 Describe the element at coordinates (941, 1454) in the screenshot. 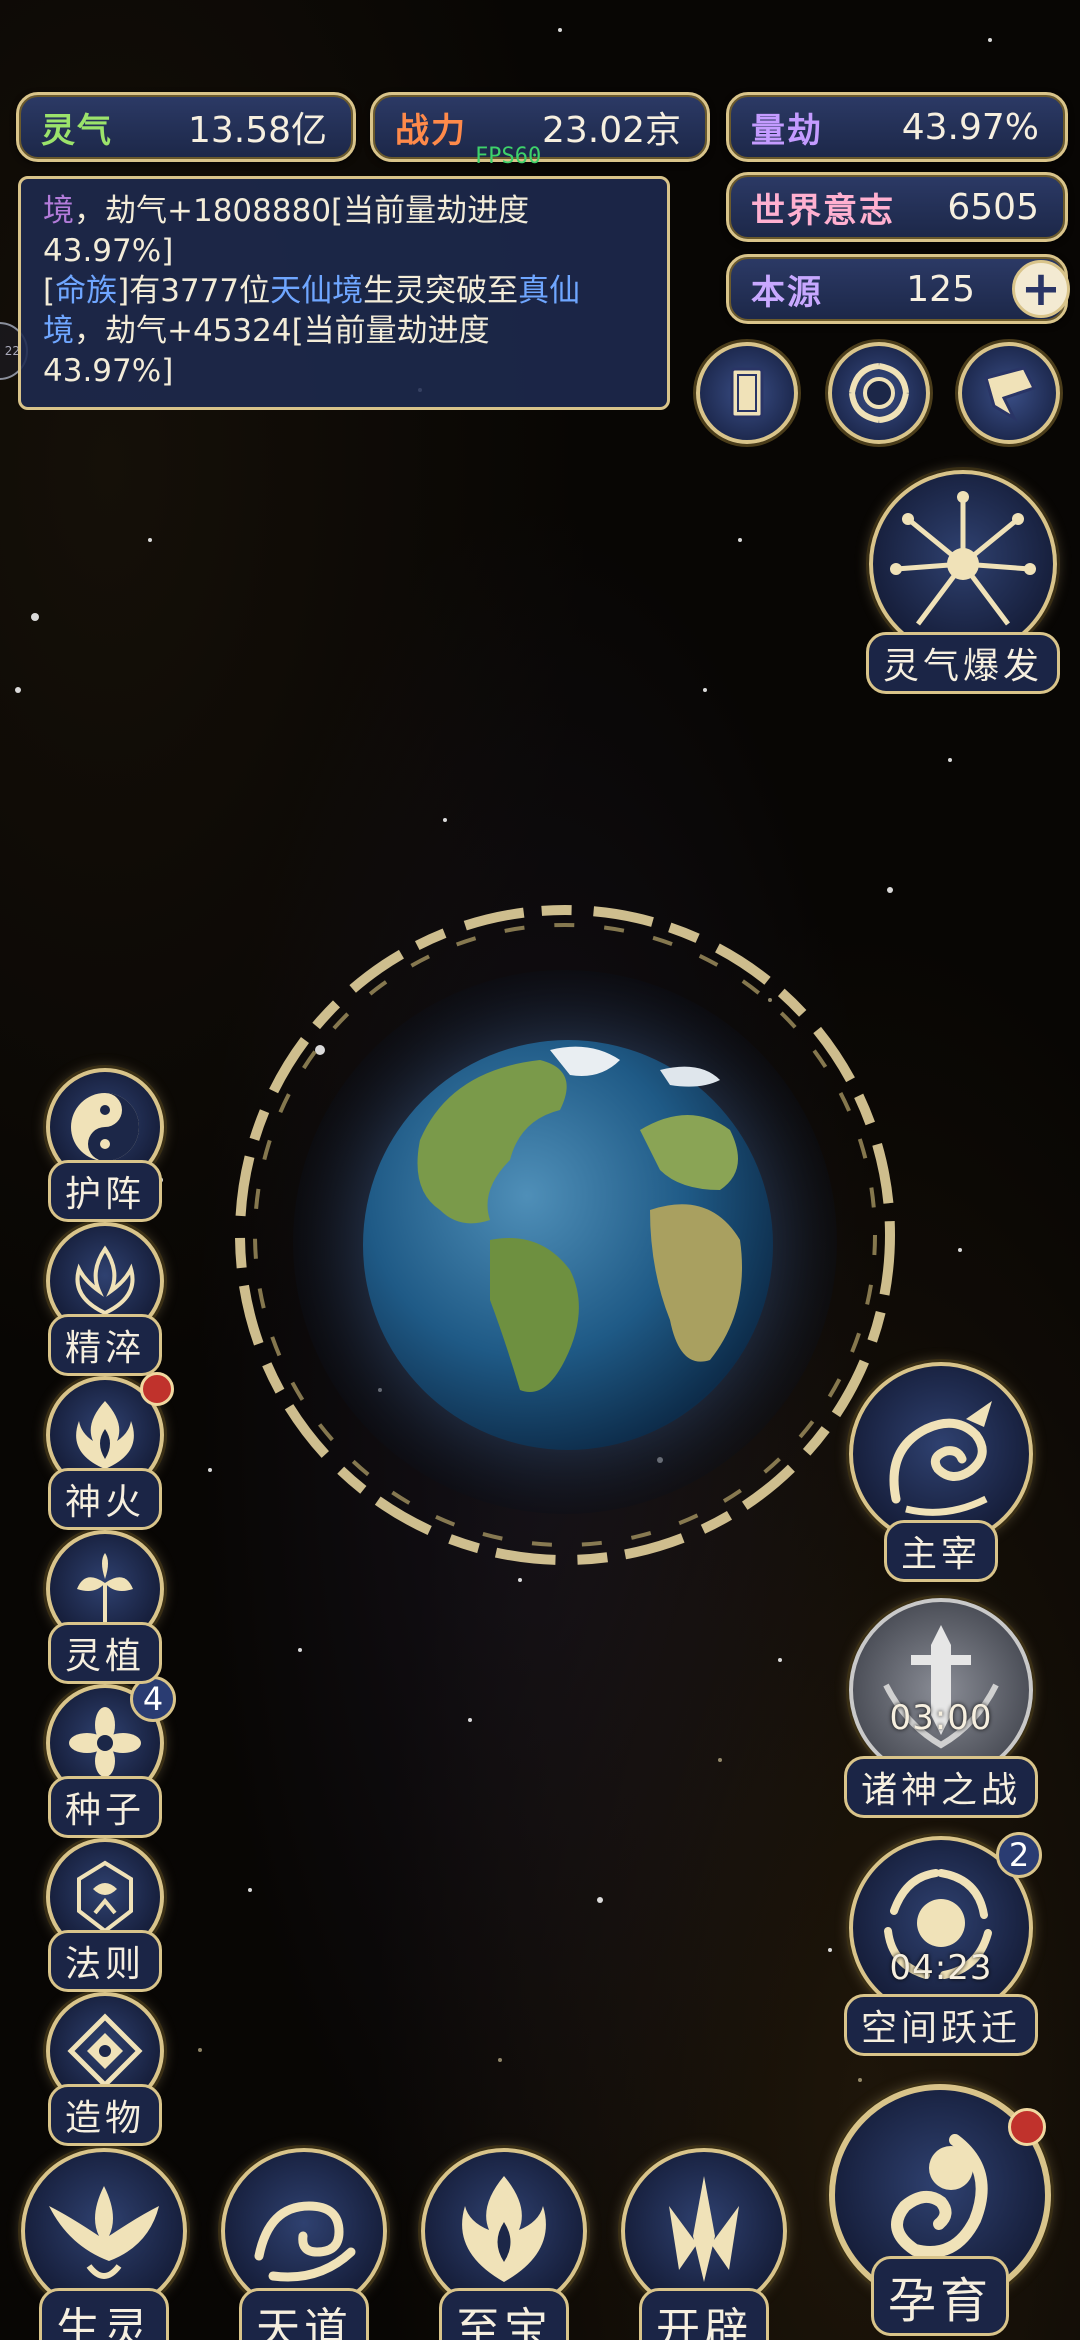

I see `dragon-icon` at that location.